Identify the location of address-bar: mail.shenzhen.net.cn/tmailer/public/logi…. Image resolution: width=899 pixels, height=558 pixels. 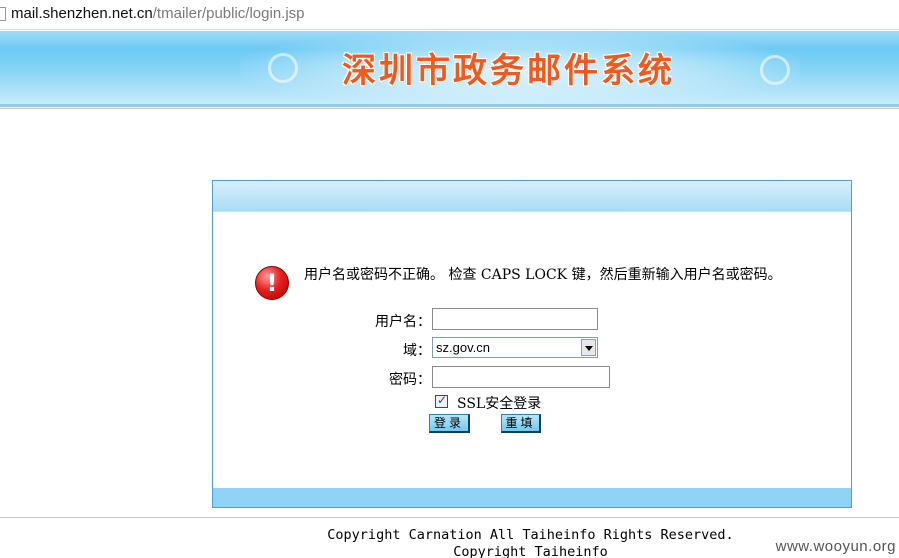
(449, 15).